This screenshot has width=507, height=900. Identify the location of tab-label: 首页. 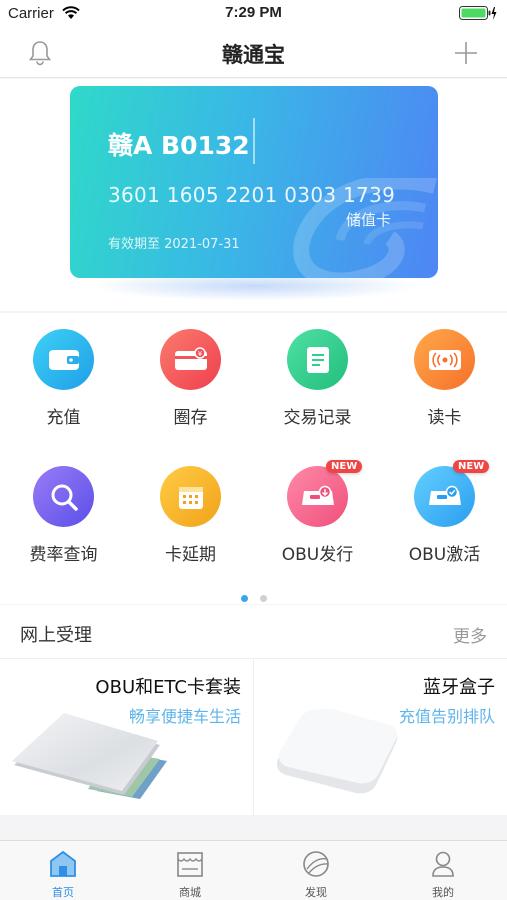
(63, 892).